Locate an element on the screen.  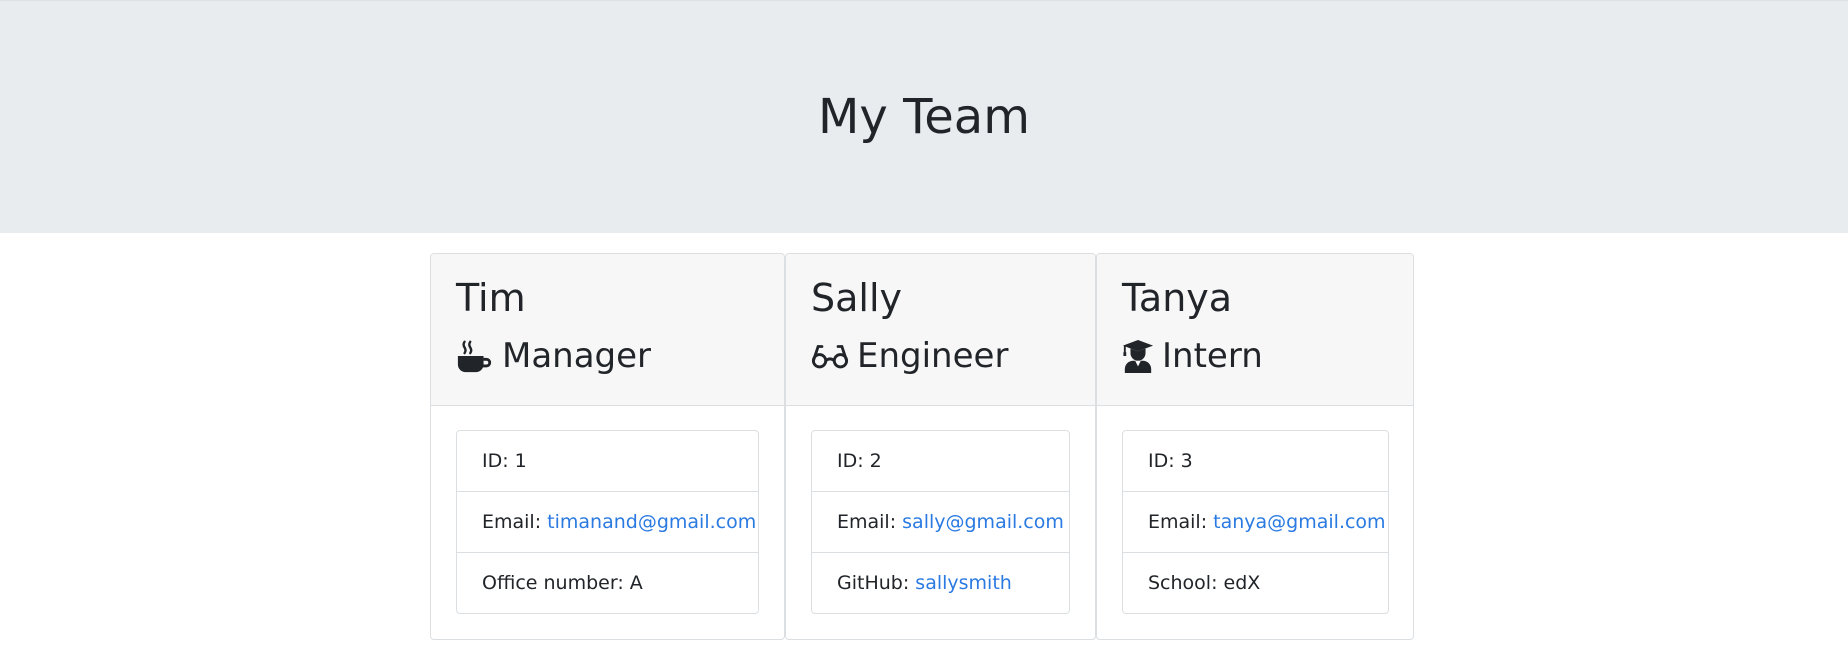
list-item-email: Email: timanand@gmail.com is located at coordinates (607, 522).